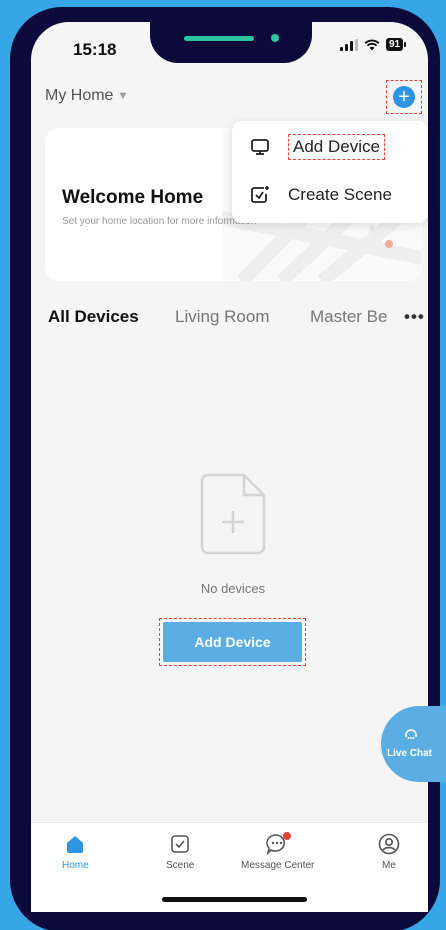  I want to click on wifi-icon, so click(372, 44).